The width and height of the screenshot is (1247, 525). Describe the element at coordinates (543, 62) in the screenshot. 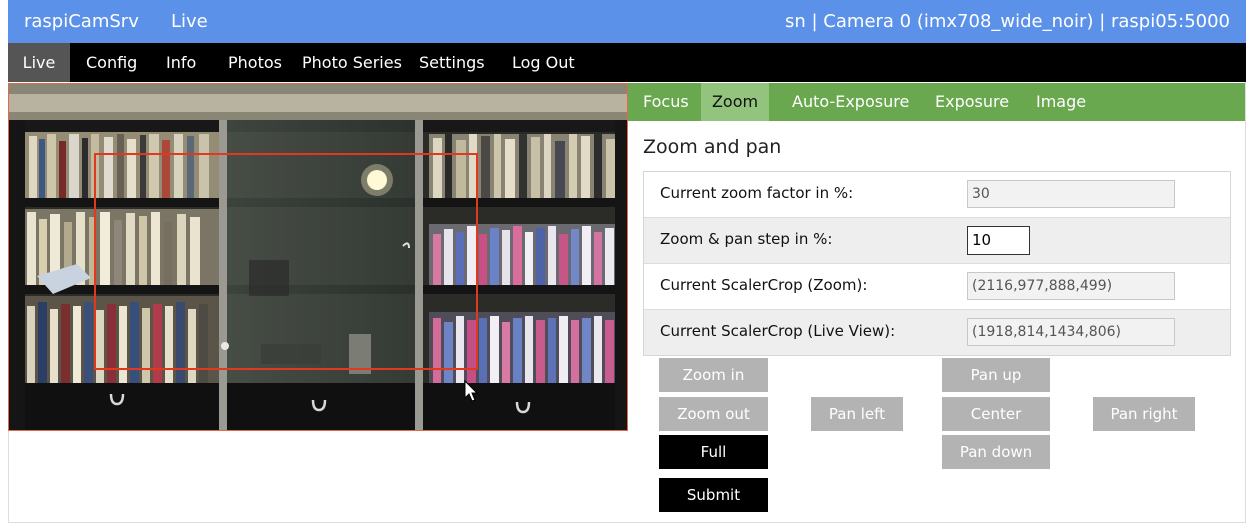

I see `nav-log-out: Log Out` at that location.